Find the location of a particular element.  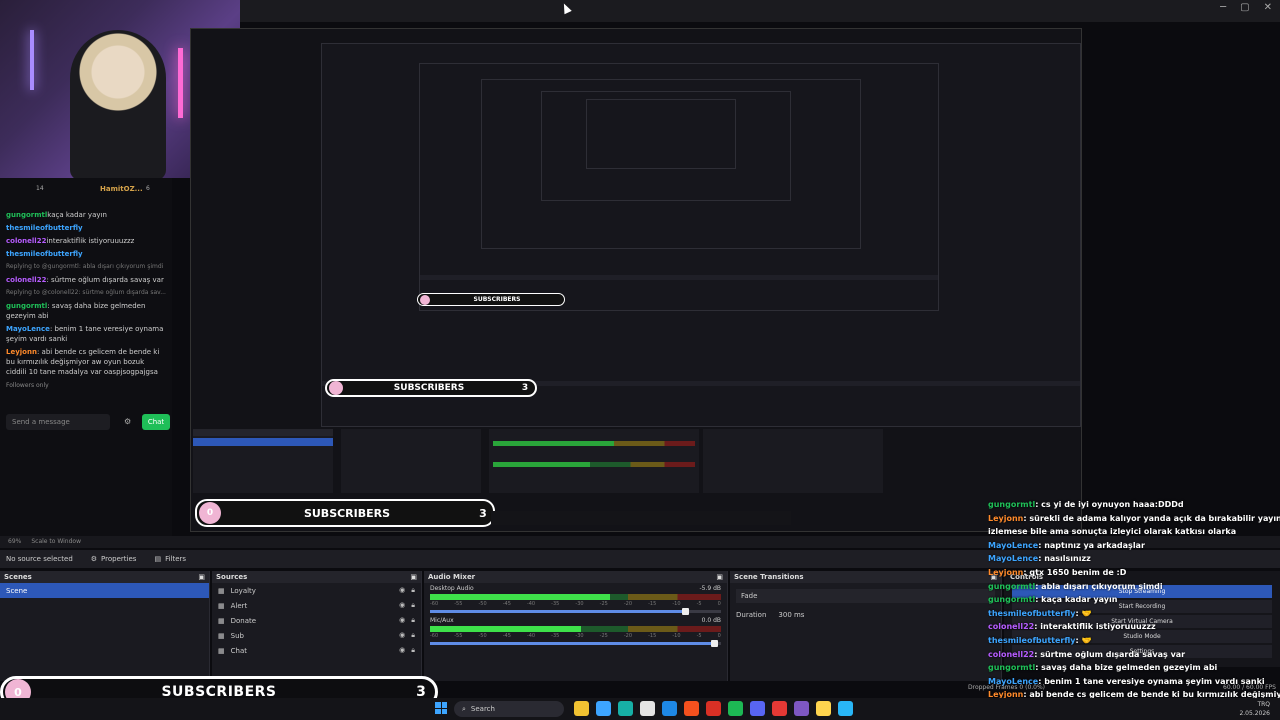

chat-message: thesmileofbutterfly is located at coordinates (86, 254).